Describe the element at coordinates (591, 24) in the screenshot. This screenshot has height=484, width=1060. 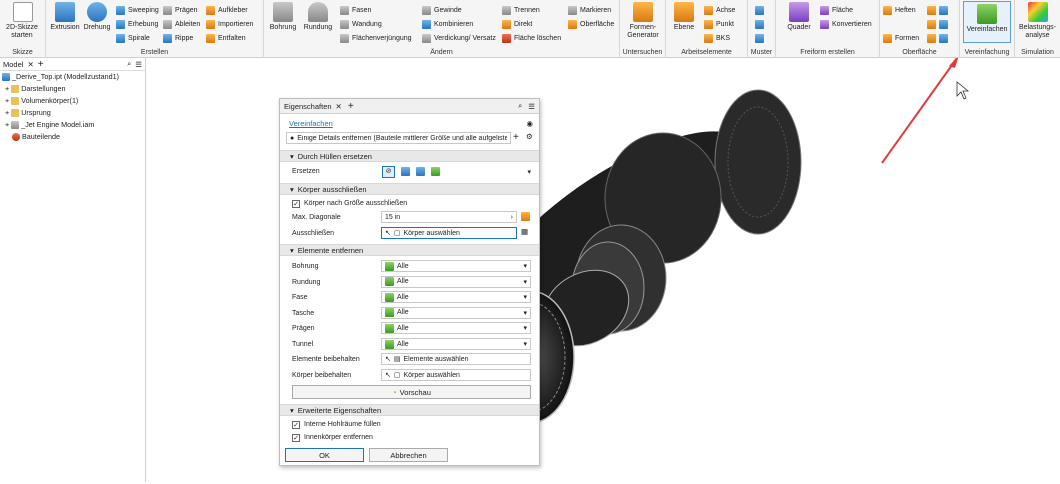
I see `oberflaeche-button: Oberfläche` at that location.